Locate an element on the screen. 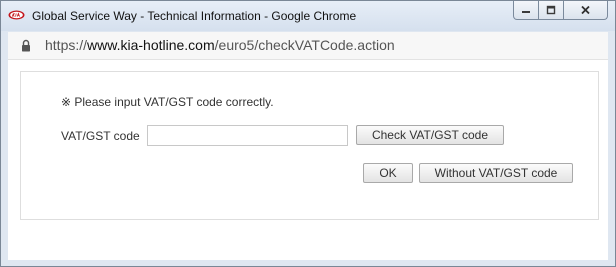 The image size is (616, 267). without-vat-button: Without VAT/GST code is located at coordinates (496, 173).